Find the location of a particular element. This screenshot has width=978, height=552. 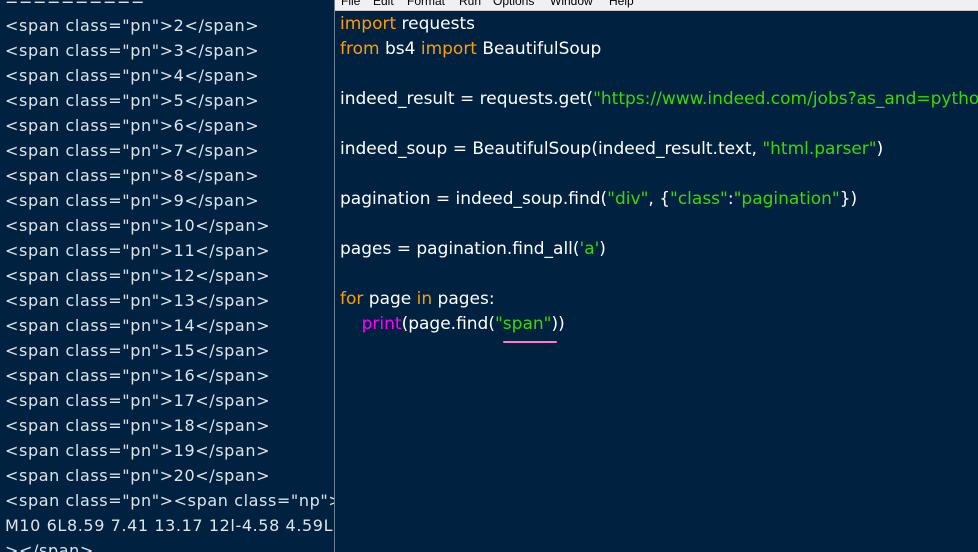

shell-output-line: <span class="pn">3</span> is located at coordinates (132, 50).